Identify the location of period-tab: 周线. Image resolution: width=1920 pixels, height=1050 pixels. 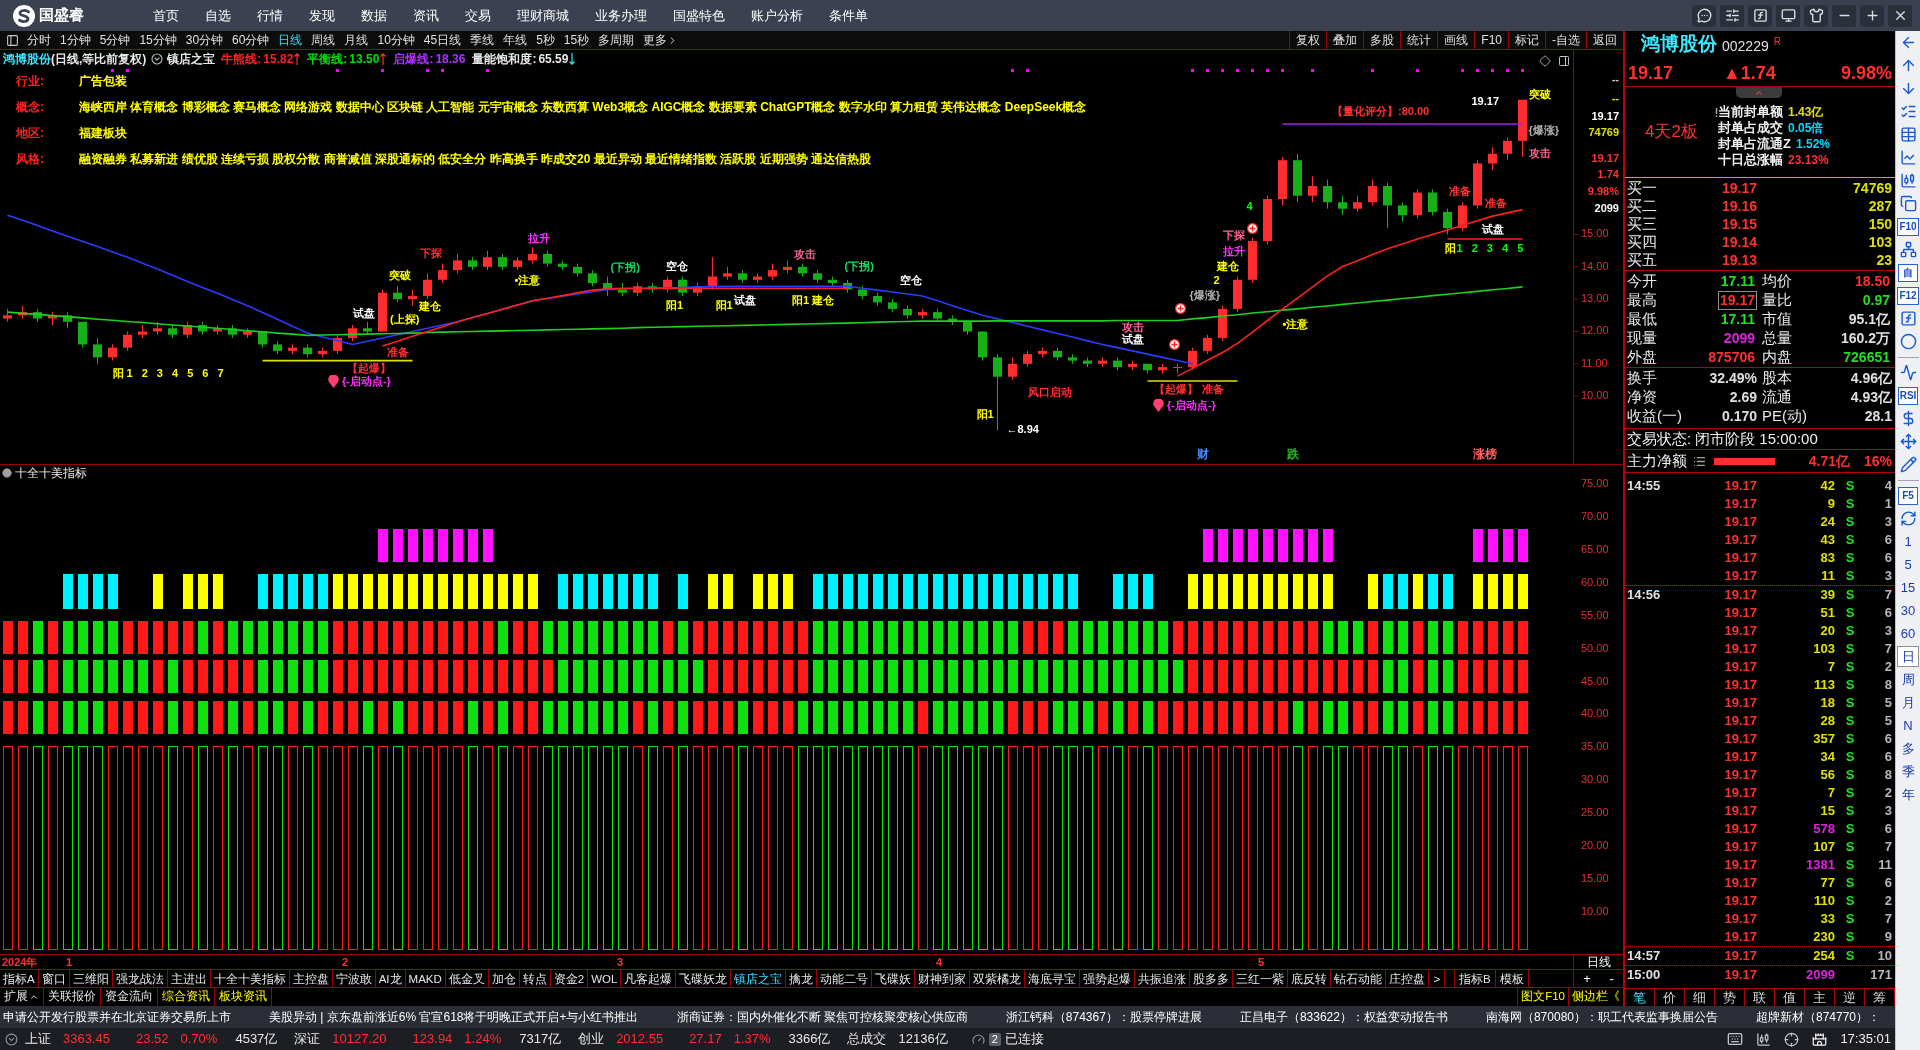
(323, 40).